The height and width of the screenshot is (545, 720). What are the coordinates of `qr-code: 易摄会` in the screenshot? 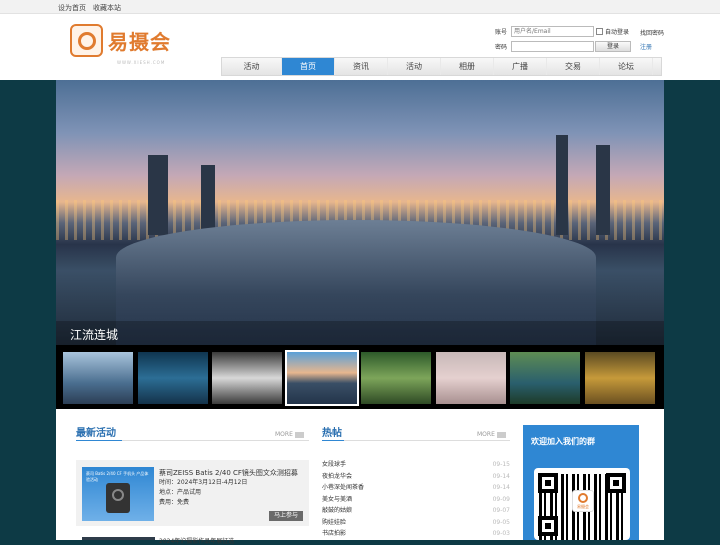 It's located at (582, 504).